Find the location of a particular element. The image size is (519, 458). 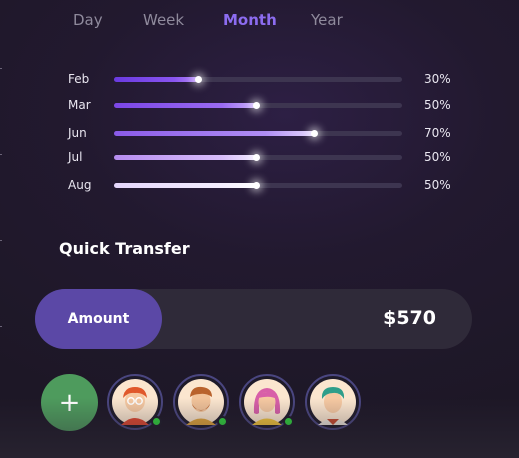

tab-year: Year is located at coordinates (327, 20).